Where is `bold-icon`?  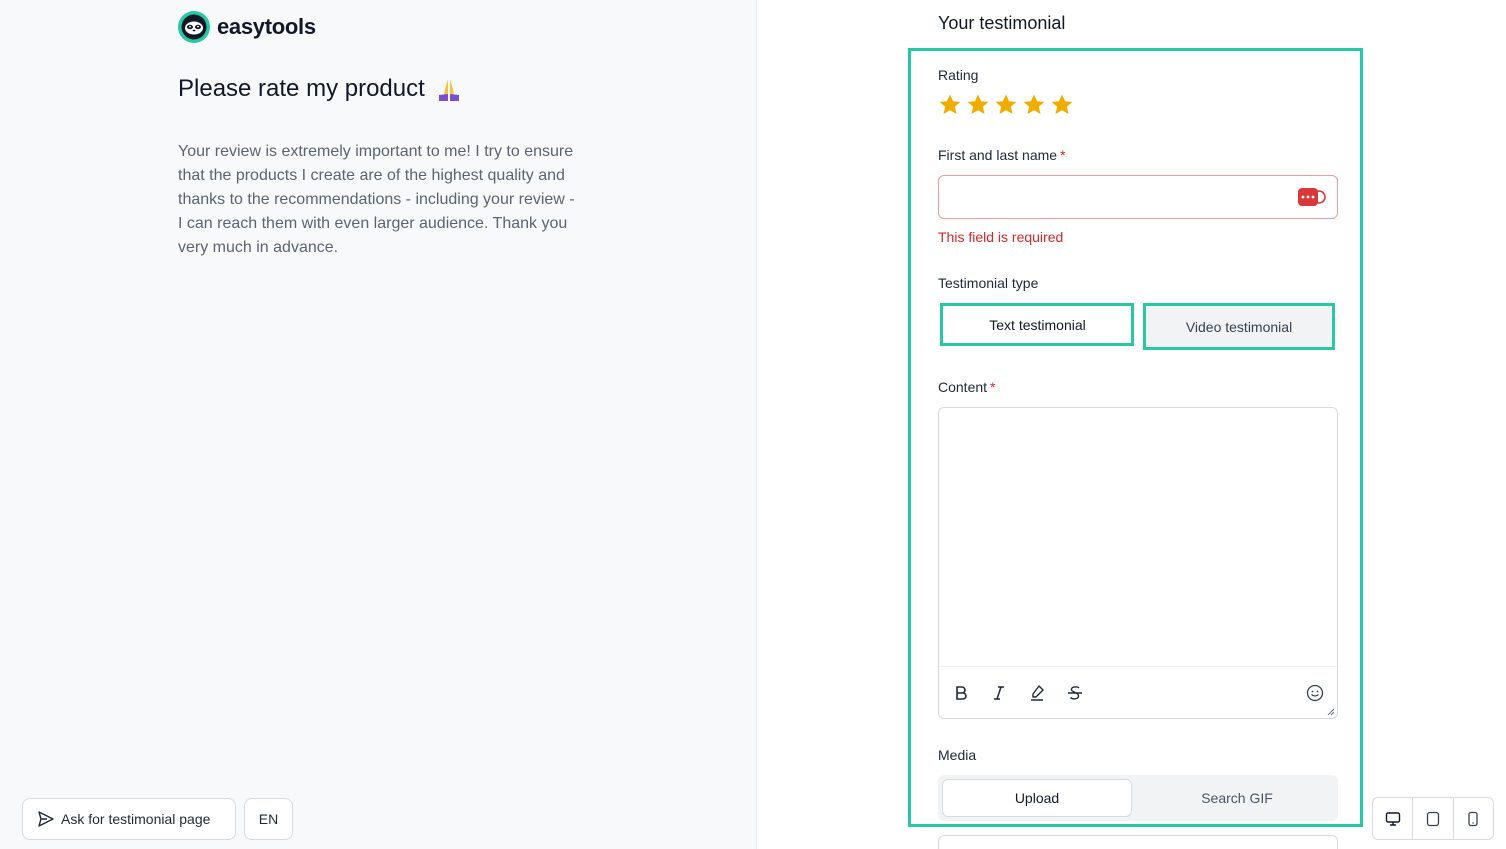 bold-icon is located at coordinates (961, 692).